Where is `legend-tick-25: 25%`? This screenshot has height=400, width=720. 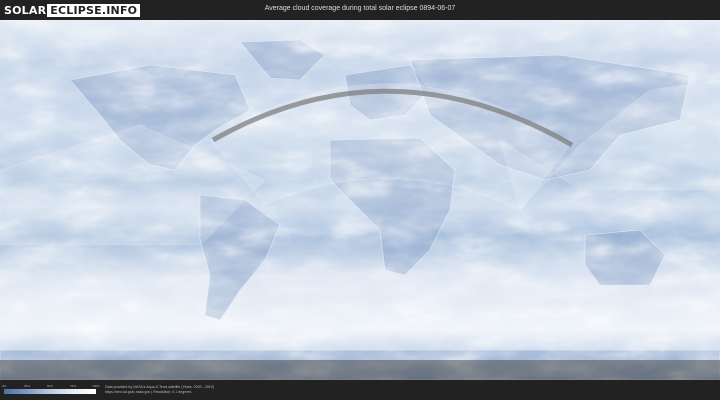
legend-tick-25: 25% is located at coordinates (27, 386).